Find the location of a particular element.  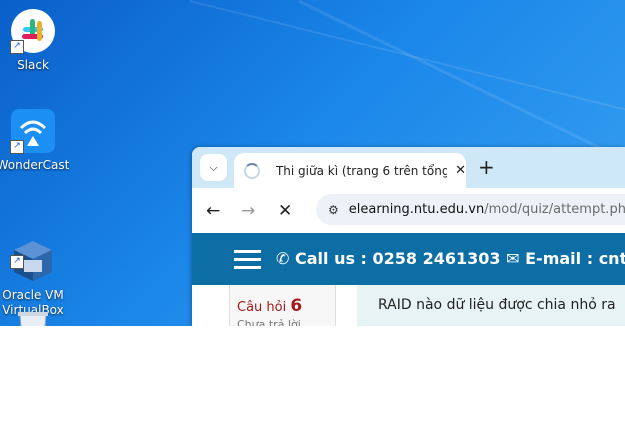

question-status: Chưa trả lời is located at coordinates (269, 322).